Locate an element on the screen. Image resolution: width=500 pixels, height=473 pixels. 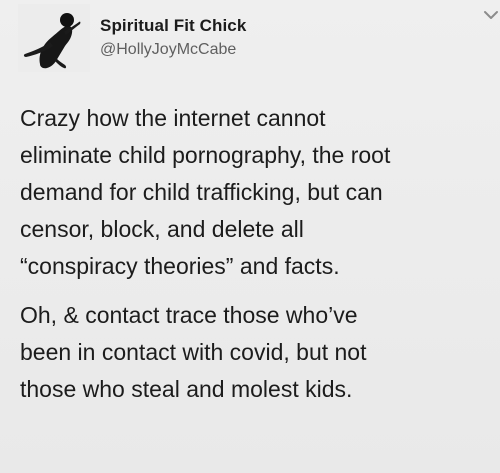
tweet-menu-button is located at coordinates (490, 15).